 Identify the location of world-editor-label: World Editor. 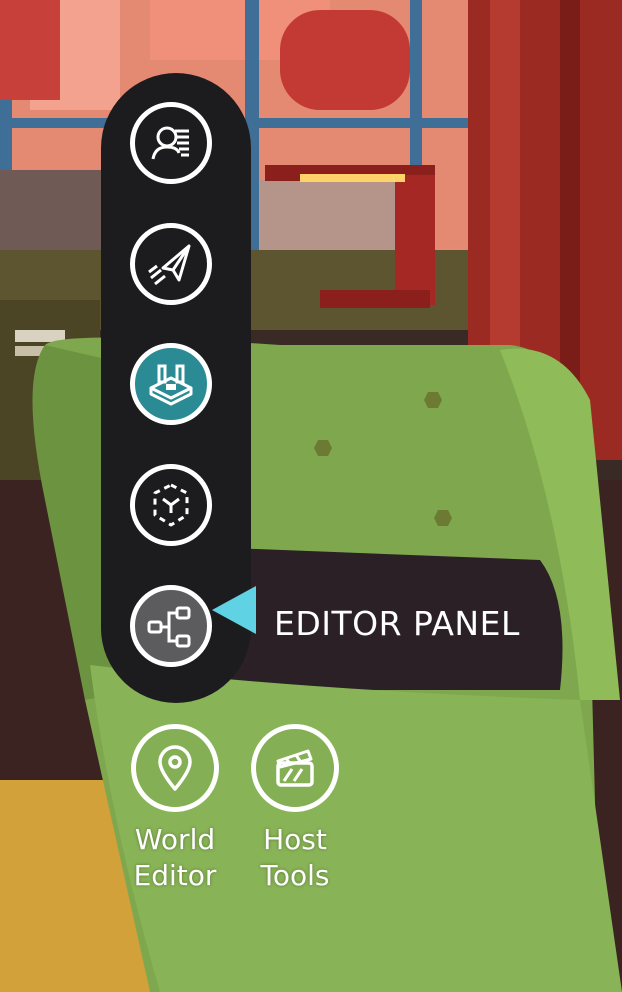
(175, 858).